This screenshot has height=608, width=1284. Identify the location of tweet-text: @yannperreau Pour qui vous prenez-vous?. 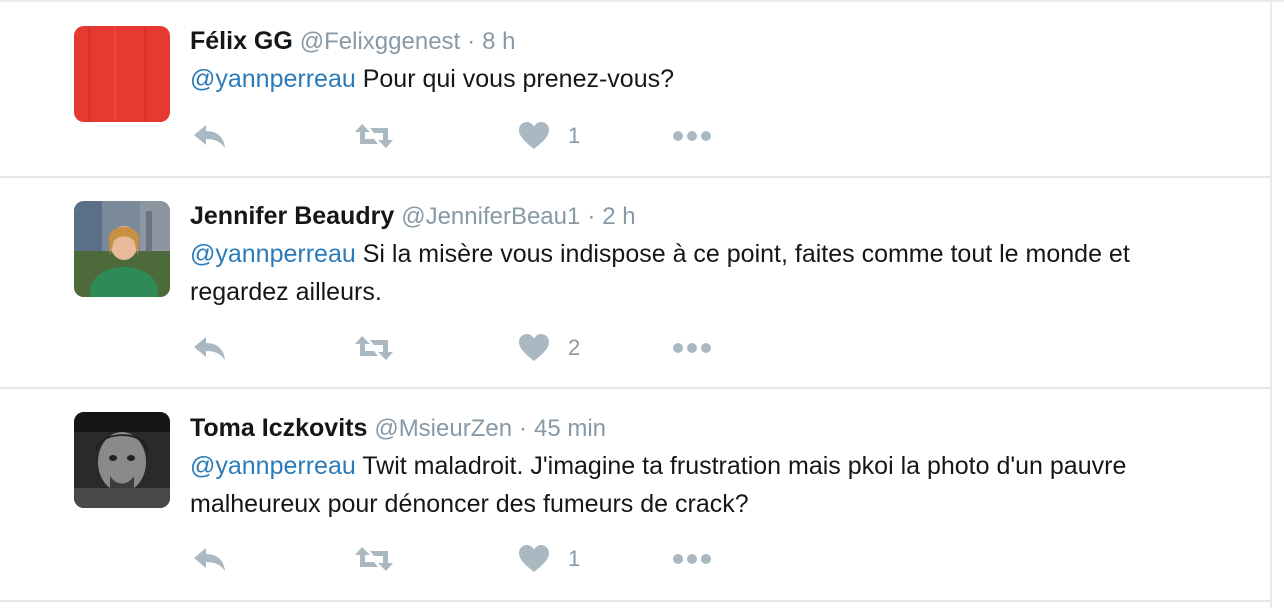
(690, 79).